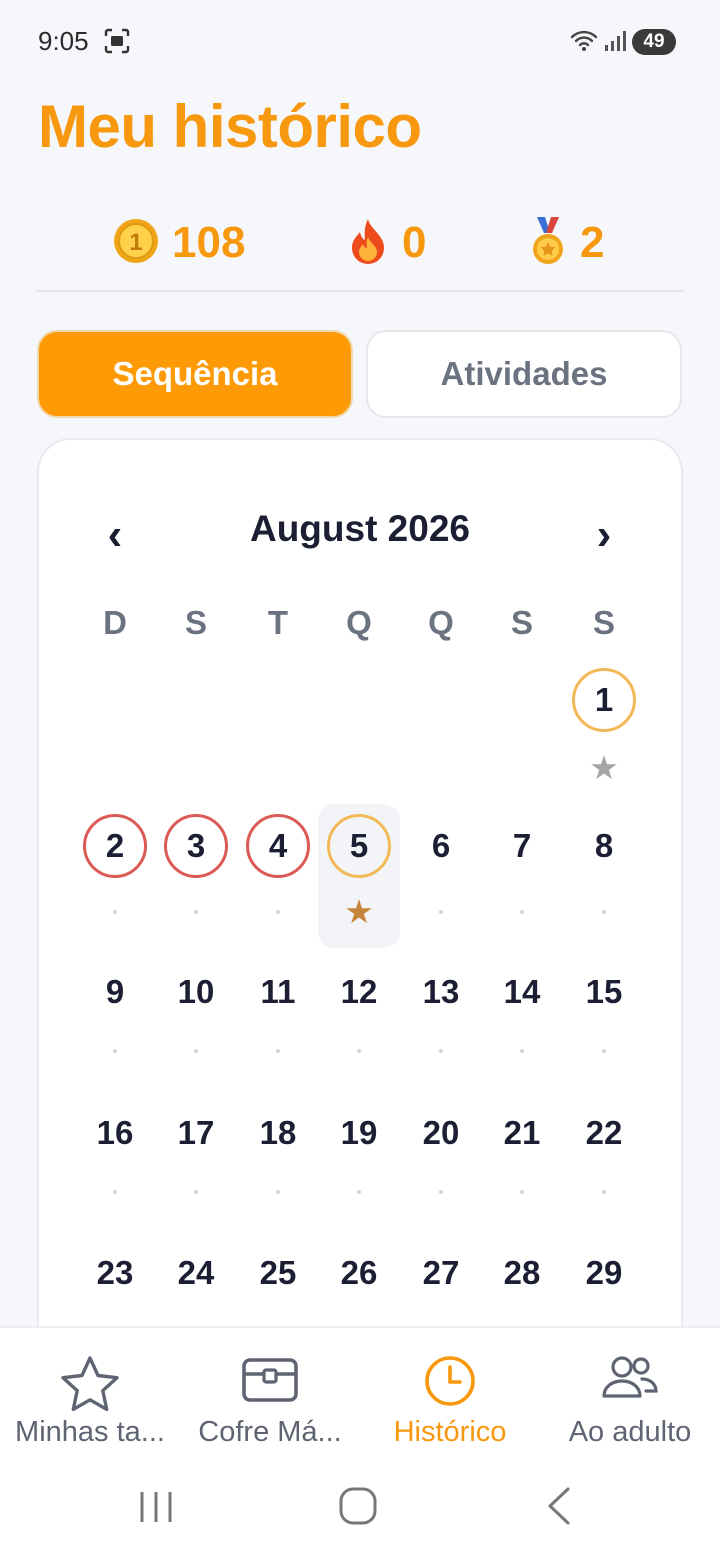  What do you see at coordinates (115, 622) in the screenshot?
I see `weekday-label: D` at bounding box center [115, 622].